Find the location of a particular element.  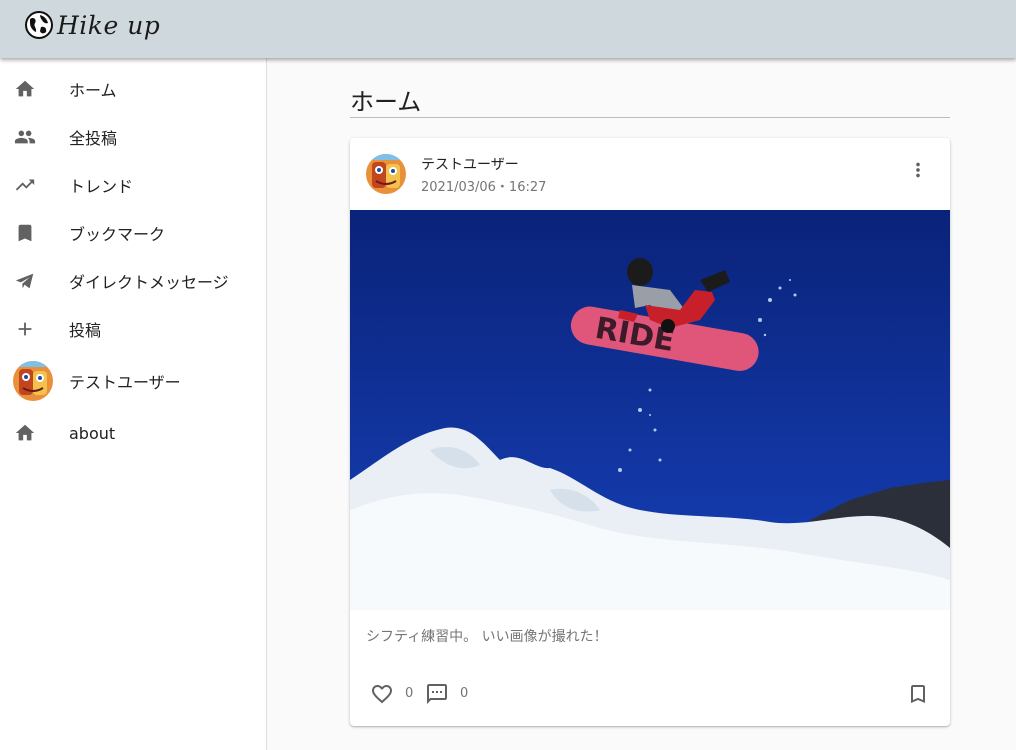

heart-outline-icon is located at coordinates (382, 694).